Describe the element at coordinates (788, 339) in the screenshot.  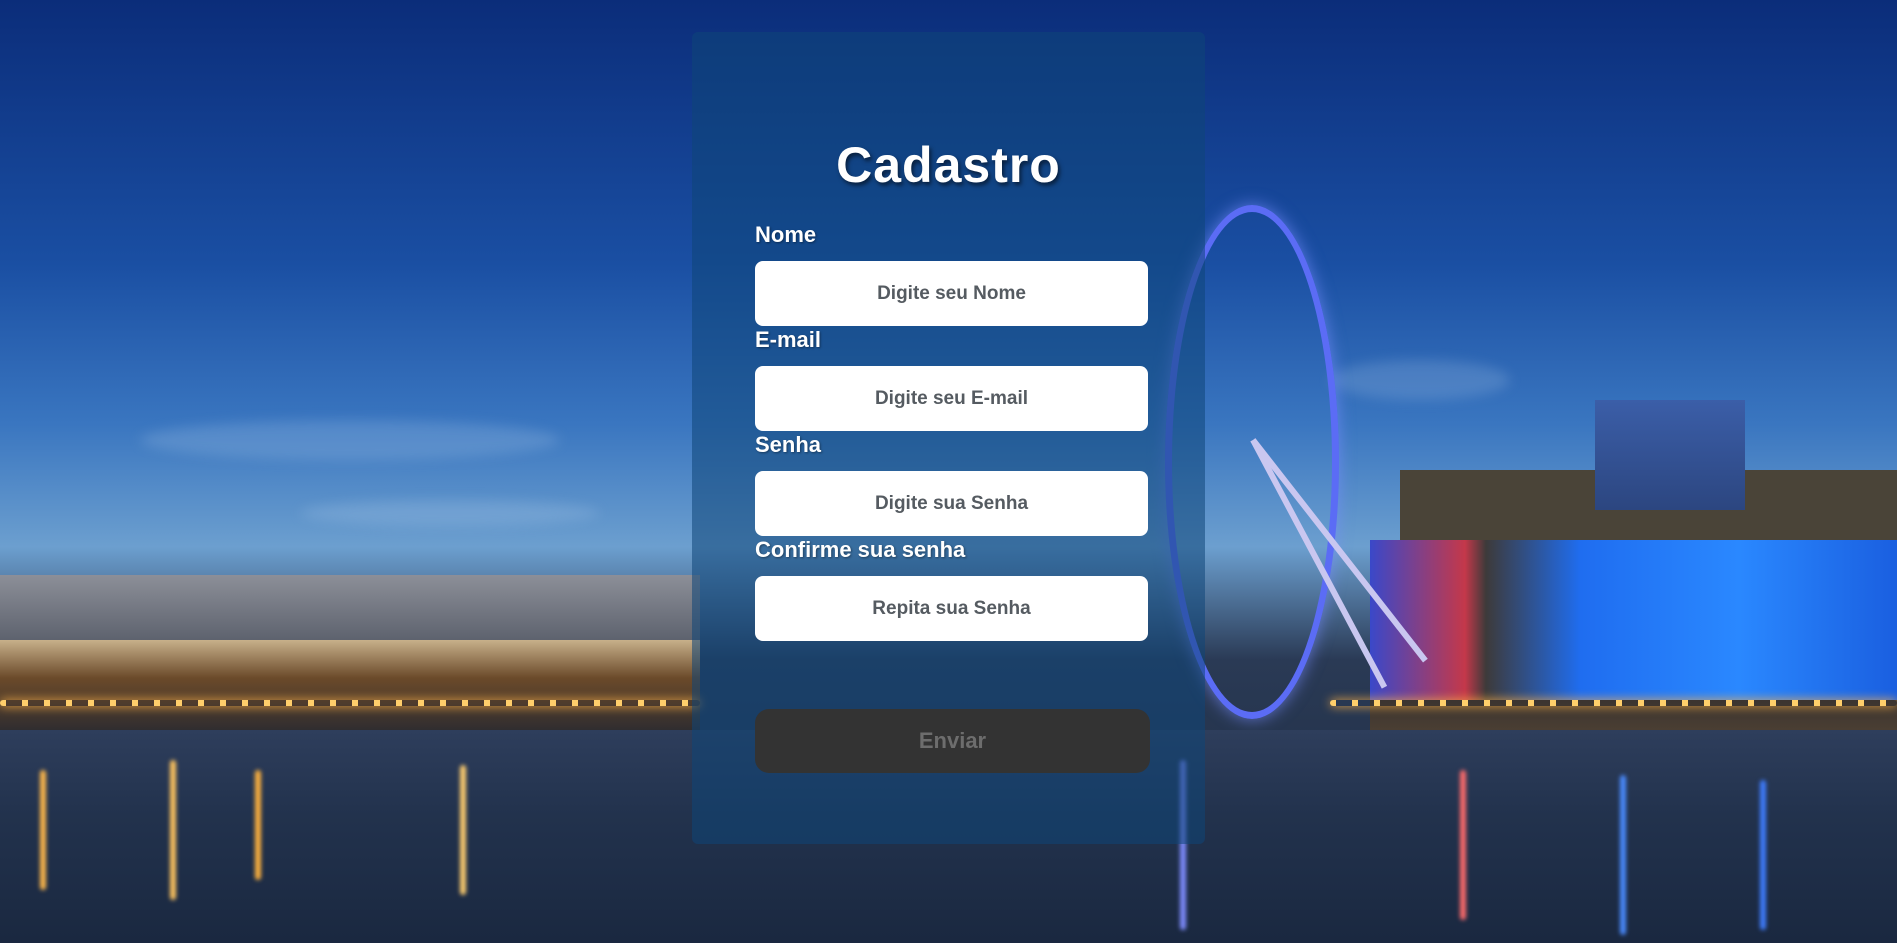
I see `email-label: E-mail` at that location.